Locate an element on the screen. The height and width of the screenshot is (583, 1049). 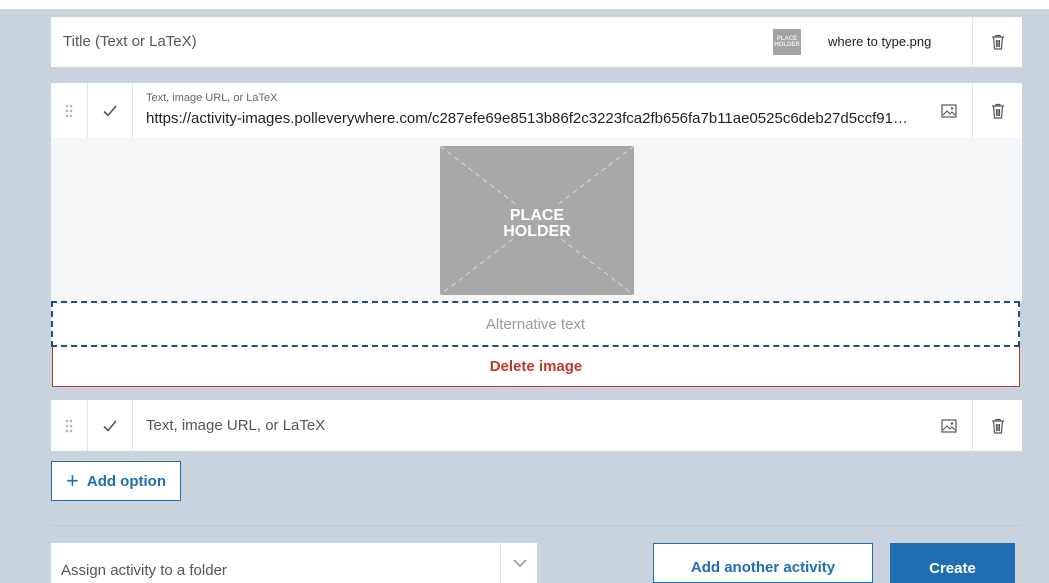
placeholder-text-line1: PLACE is located at coordinates (537, 215).